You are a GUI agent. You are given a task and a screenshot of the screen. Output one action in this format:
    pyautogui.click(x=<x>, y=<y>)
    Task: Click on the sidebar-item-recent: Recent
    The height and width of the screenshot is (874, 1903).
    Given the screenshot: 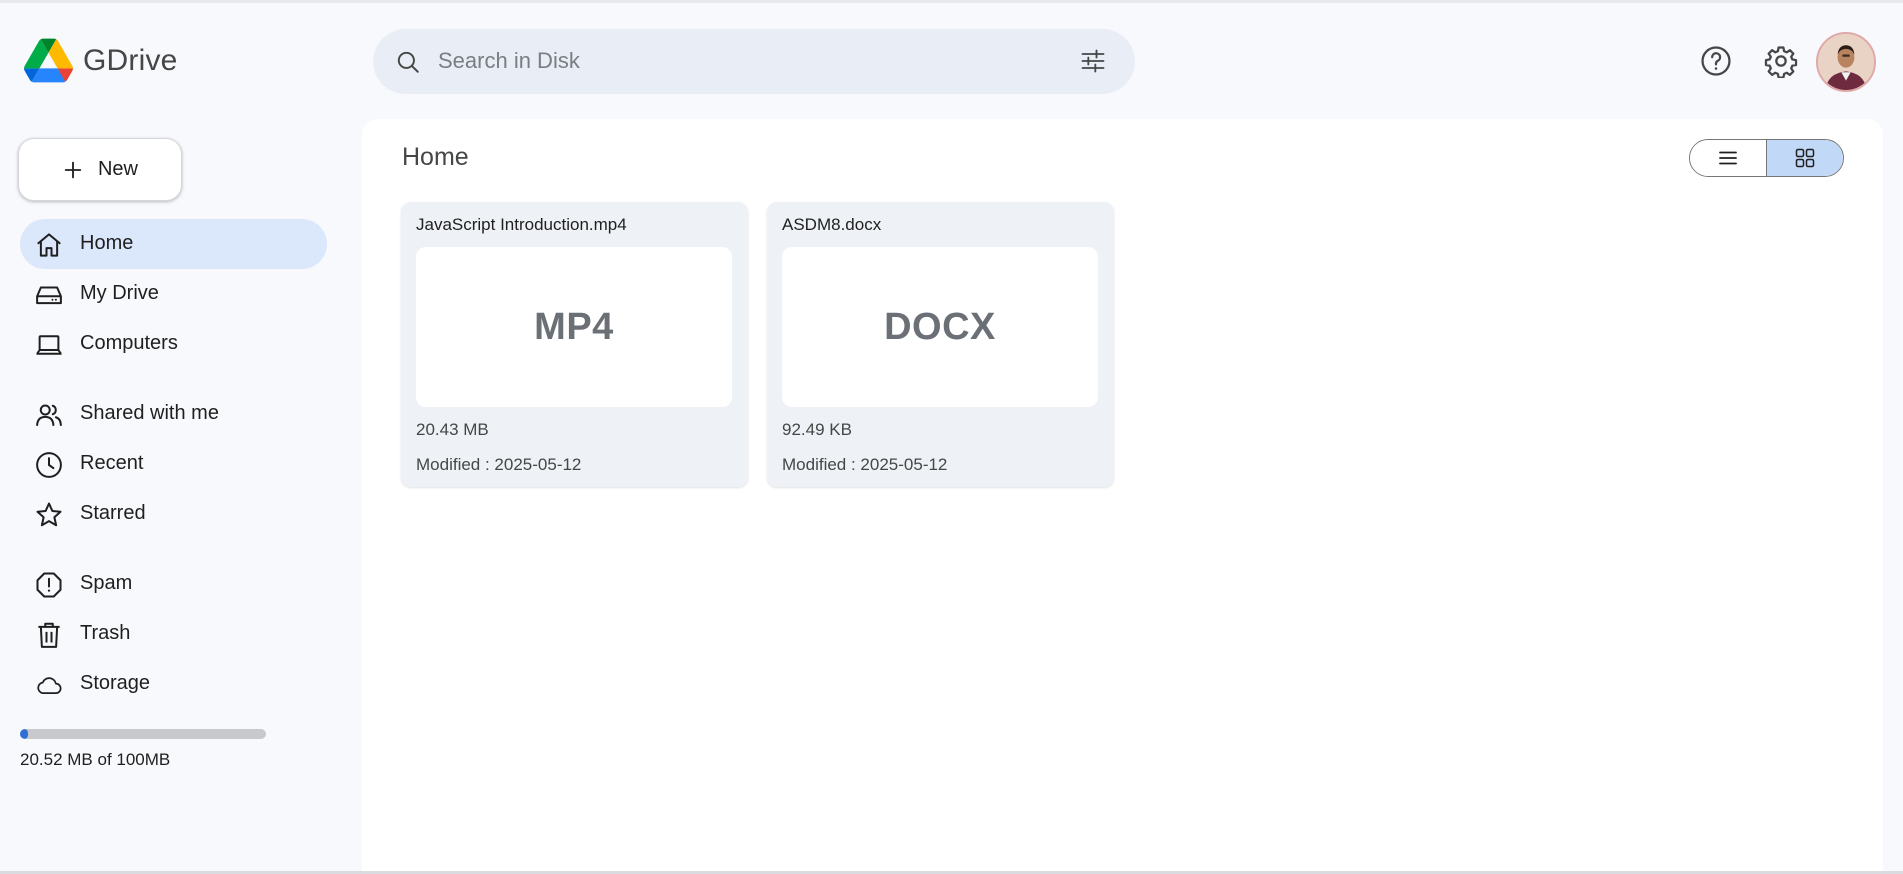 What is the action you would take?
    pyautogui.click(x=173, y=464)
    